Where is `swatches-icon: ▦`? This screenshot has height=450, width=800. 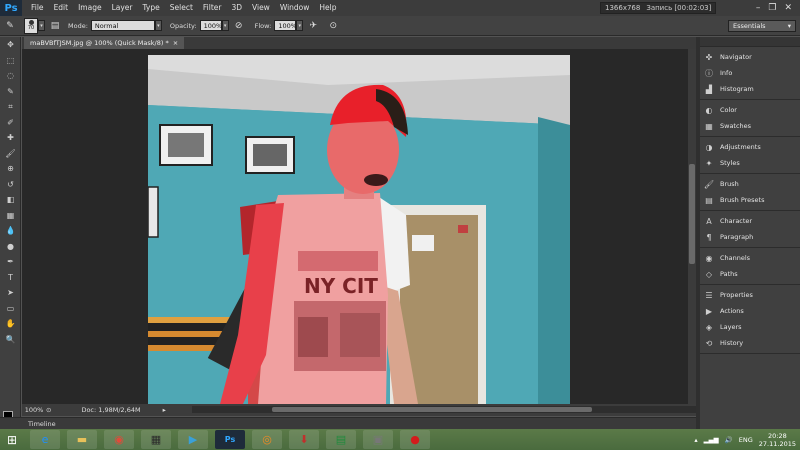
swatches-icon: ▦ is located at coordinates (709, 126).